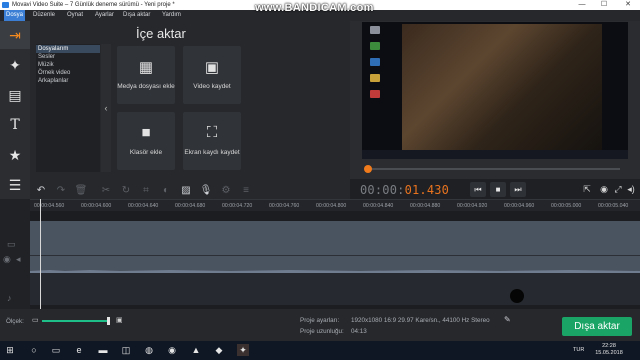 This screenshot has width=640, height=360. I want to click on firefox-icon: ◍, so click(149, 350).